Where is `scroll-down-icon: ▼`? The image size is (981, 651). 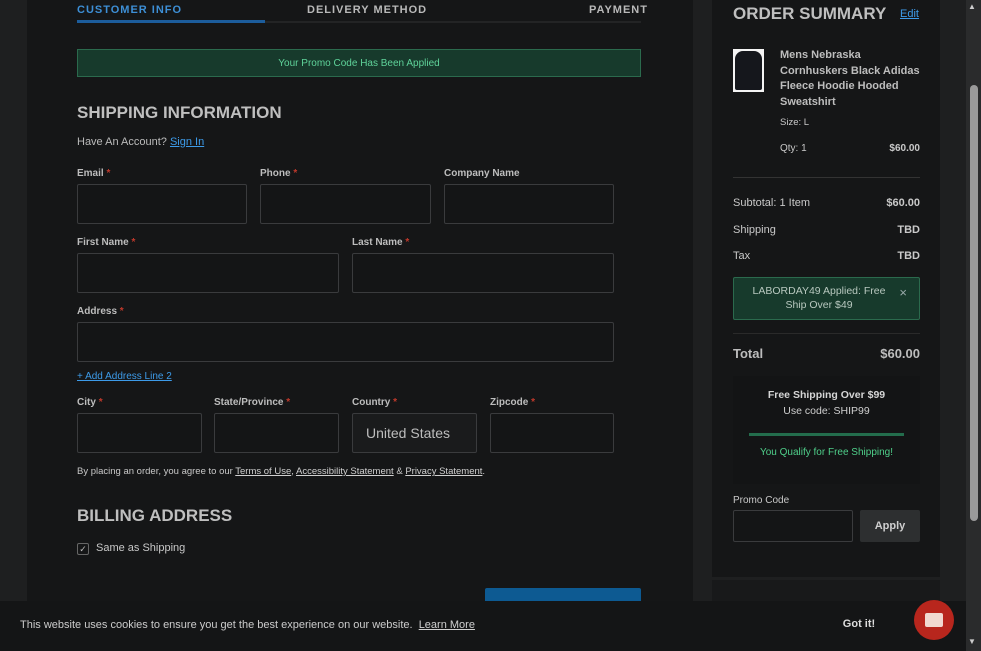 scroll-down-icon: ▼ is located at coordinates (972, 641).